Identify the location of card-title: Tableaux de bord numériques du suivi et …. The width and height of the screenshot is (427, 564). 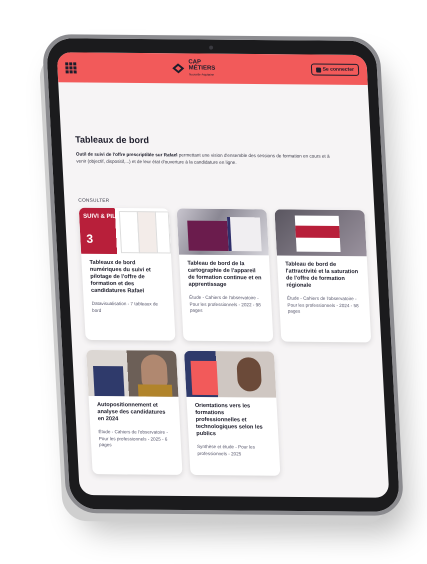
(120, 277).